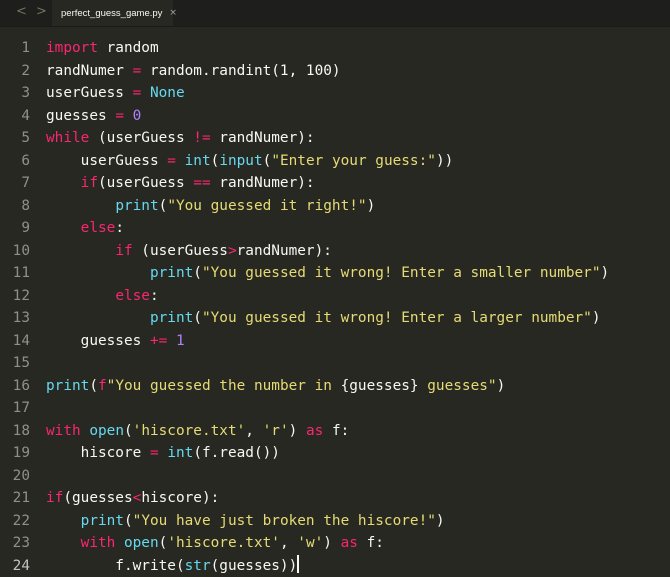 The height and width of the screenshot is (577, 670). Describe the element at coordinates (15, 161) in the screenshot. I see `line-number: 6` at that location.